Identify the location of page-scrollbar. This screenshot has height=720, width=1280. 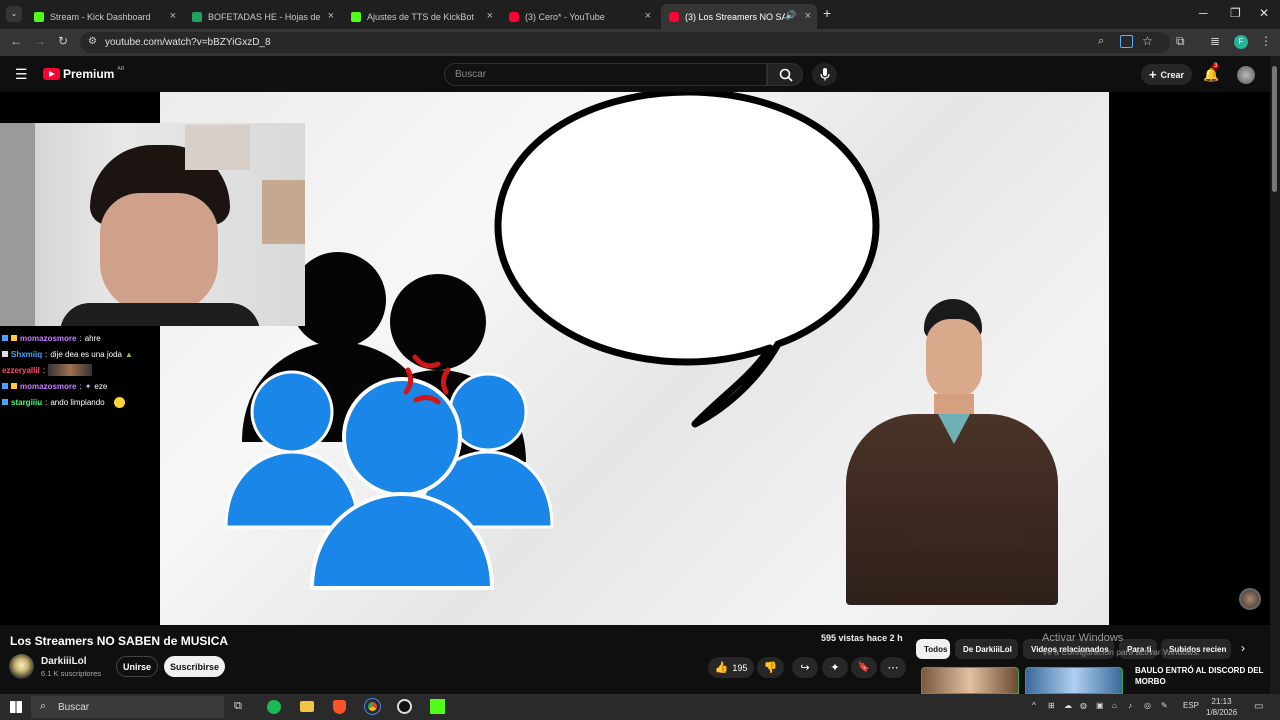
(1275, 376).